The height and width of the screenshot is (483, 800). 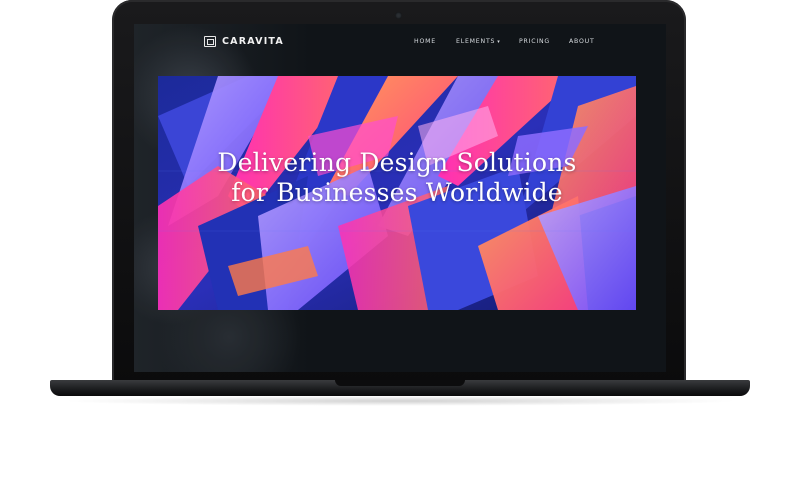 I want to click on chevron-down-icon: ▾, so click(x=499, y=42).